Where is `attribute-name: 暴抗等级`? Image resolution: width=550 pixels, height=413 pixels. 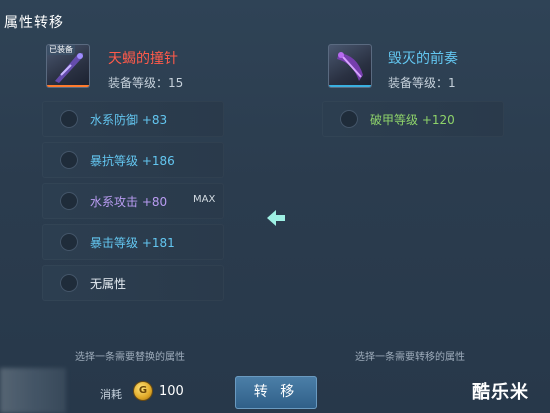
attribute-name: 暴抗等级 is located at coordinates (114, 161).